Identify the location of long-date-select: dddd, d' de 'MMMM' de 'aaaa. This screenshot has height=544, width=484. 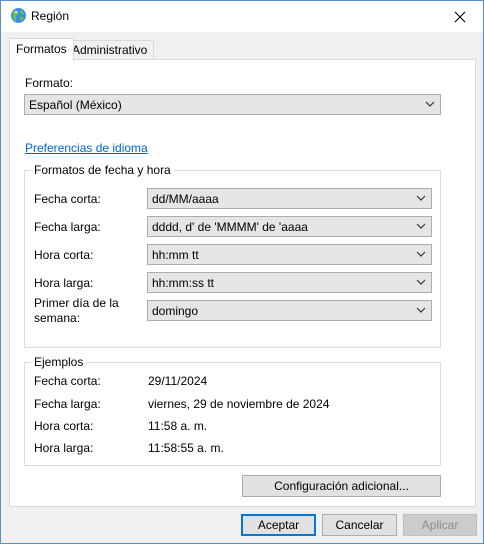
(289, 226).